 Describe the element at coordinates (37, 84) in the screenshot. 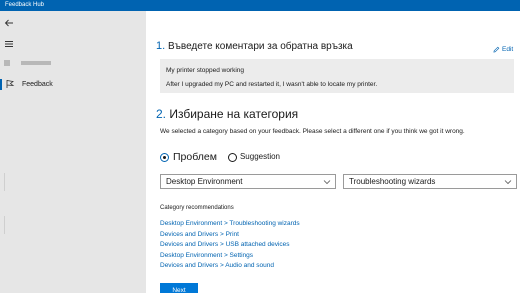

I see `sidebar-item-label: Feedback` at that location.